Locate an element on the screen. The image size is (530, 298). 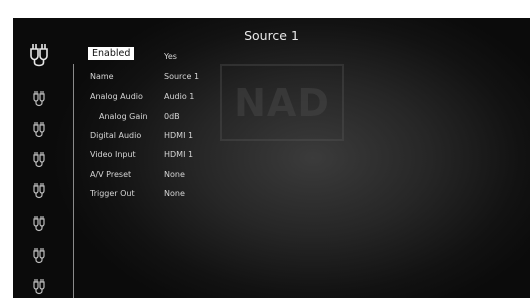
source-3-rca-connector-icon is located at coordinates (39, 130).